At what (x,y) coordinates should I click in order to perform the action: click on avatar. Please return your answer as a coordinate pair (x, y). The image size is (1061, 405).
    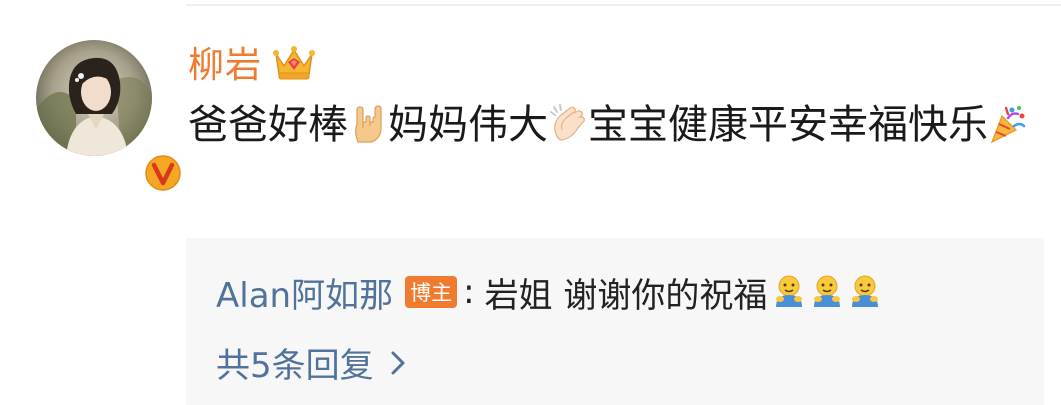
    Looking at the image, I should click on (109, 116).